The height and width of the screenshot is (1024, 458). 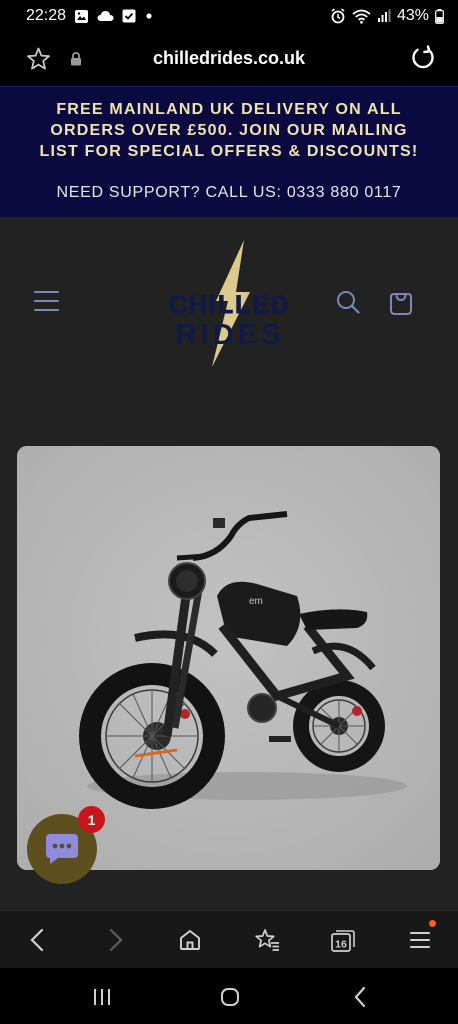 What do you see at coordinates (338, 16) in the screenshot?
I see `alarm-icon` at bounding box center [338, 16].